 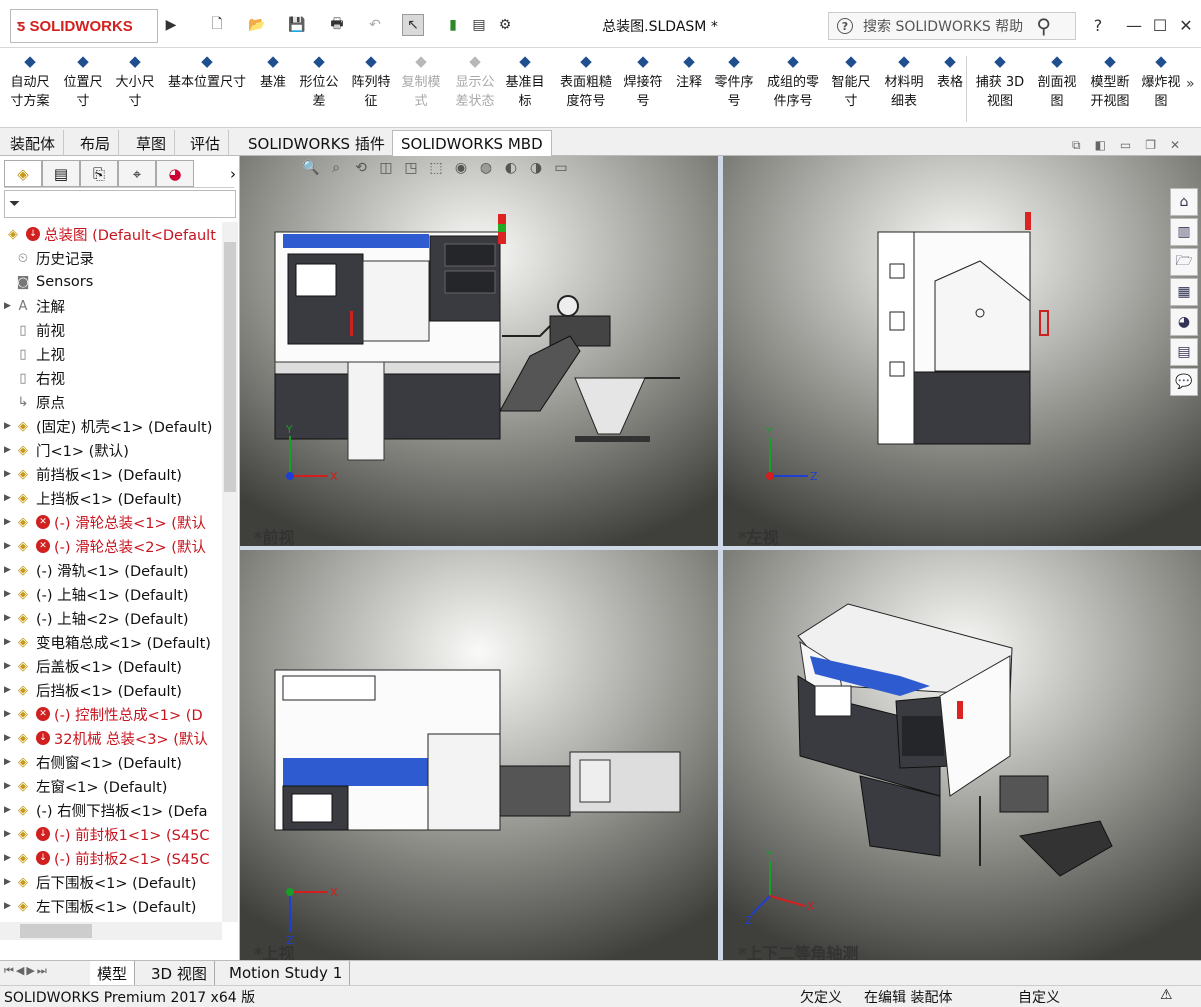 I want to click on ribbon-button-16: ◆ 智能尺寸, so click(x=851, y=88).